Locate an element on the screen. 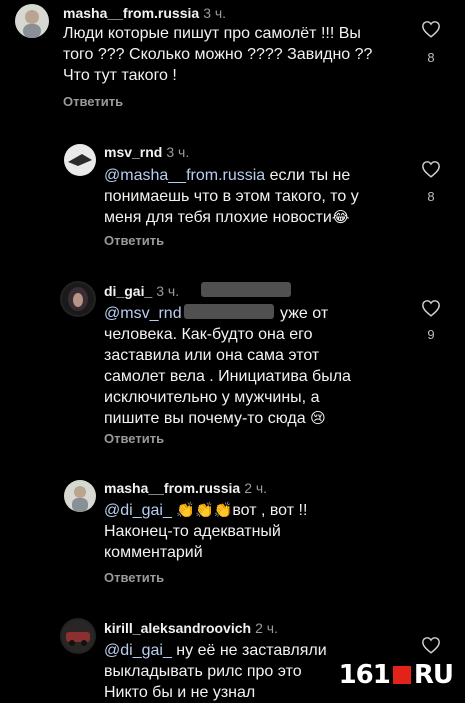 This screenshot has width=465, height=703. laughing-emoji: 😂 is located at coordinates (340, 217).